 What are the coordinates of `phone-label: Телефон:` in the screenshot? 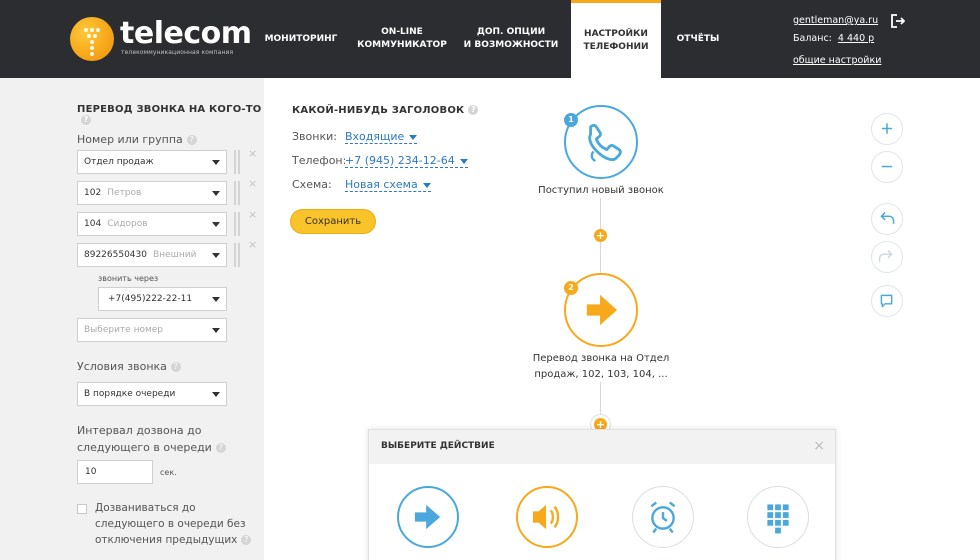 It's located at (319, 160).